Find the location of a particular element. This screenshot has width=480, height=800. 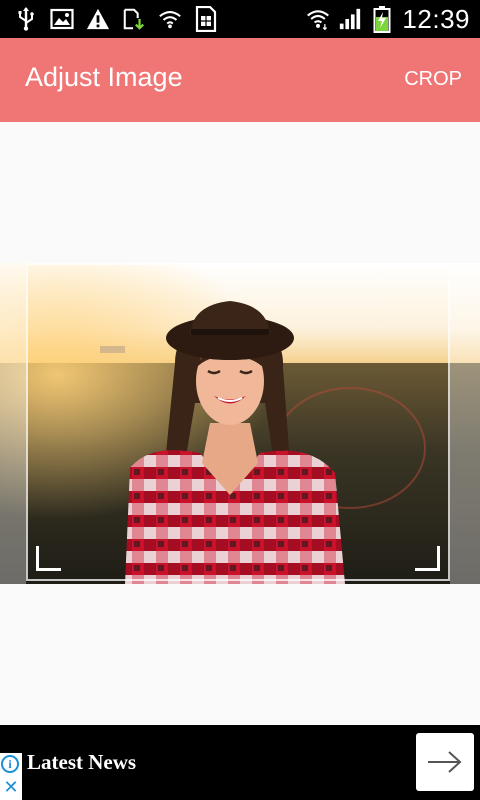

image-icon is located at coordinates (62, 19).